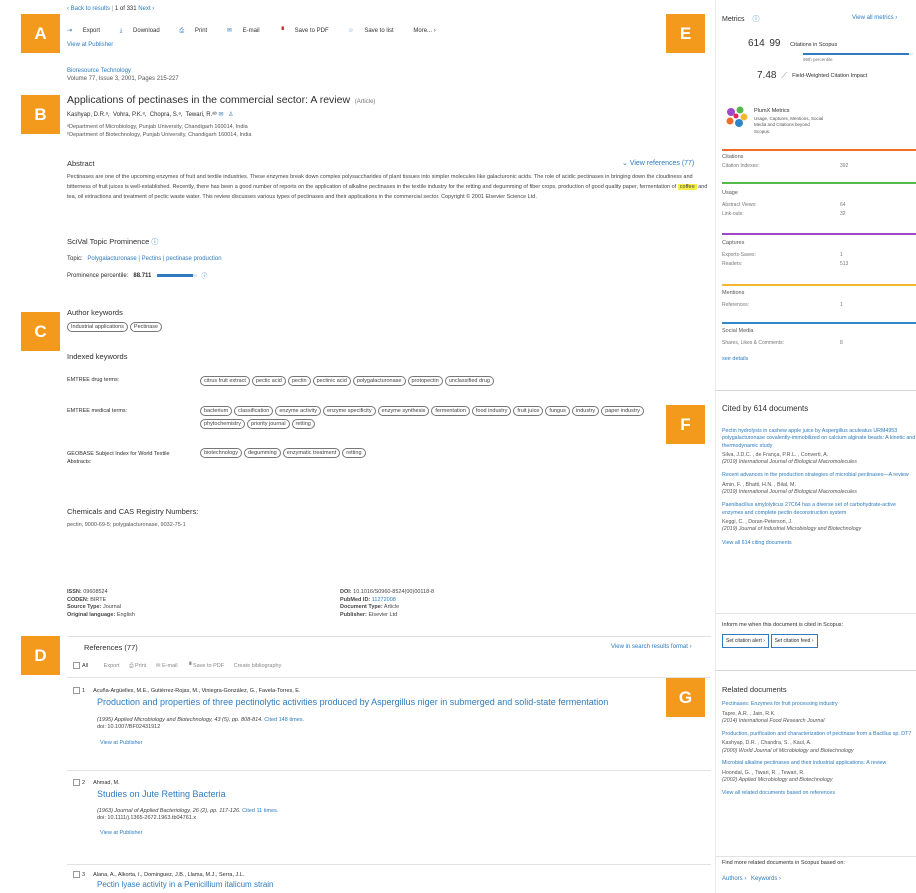 This screenshot has height=893, width=916. What do you see at coordinates (311, 453) in the screenshot?
I see `keyword-tag: enzymatic treatment` at bounding box center [311, 453].